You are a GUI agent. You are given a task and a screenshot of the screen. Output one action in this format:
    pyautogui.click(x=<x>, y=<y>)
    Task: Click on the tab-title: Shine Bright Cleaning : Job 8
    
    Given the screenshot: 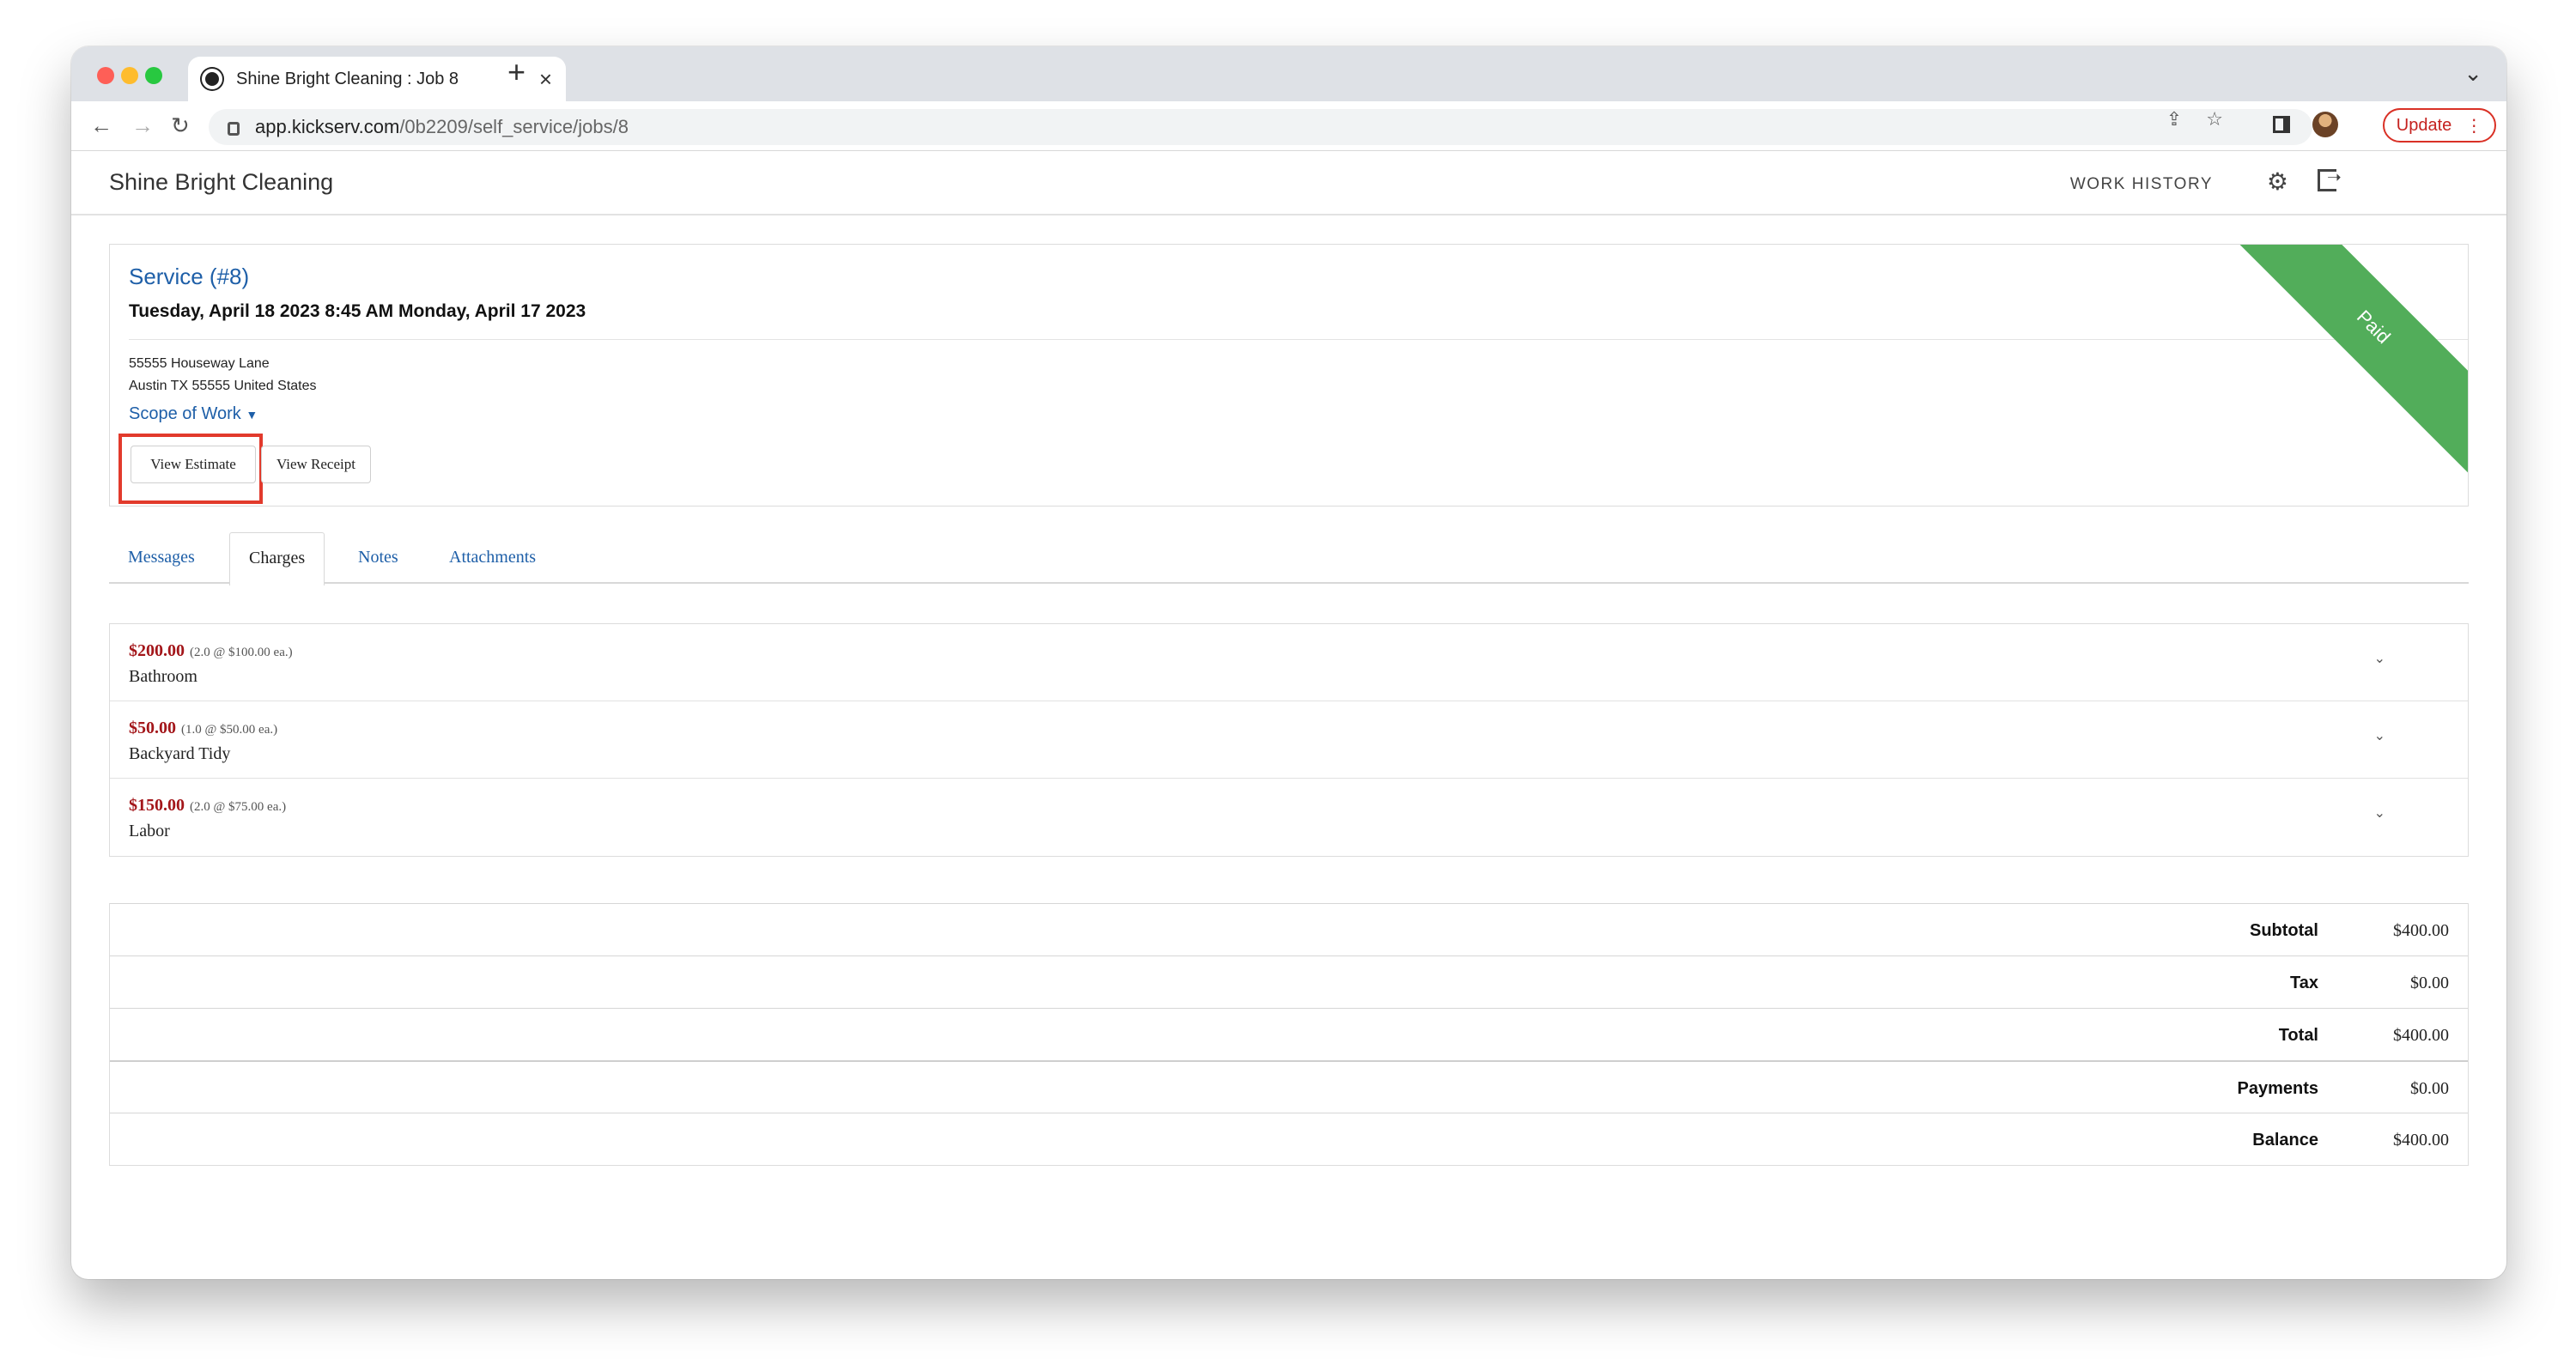 What is the action you would take?
    pyautogui.click(x=347, y=78)
    